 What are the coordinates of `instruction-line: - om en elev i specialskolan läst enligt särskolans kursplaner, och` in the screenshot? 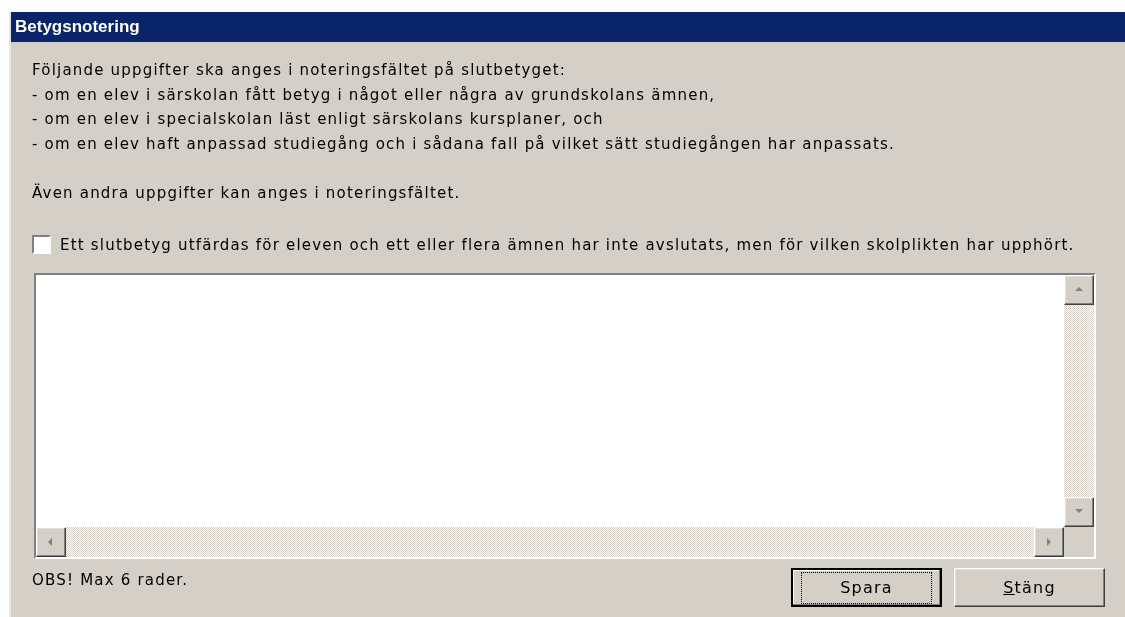 It's located at (318, 119).